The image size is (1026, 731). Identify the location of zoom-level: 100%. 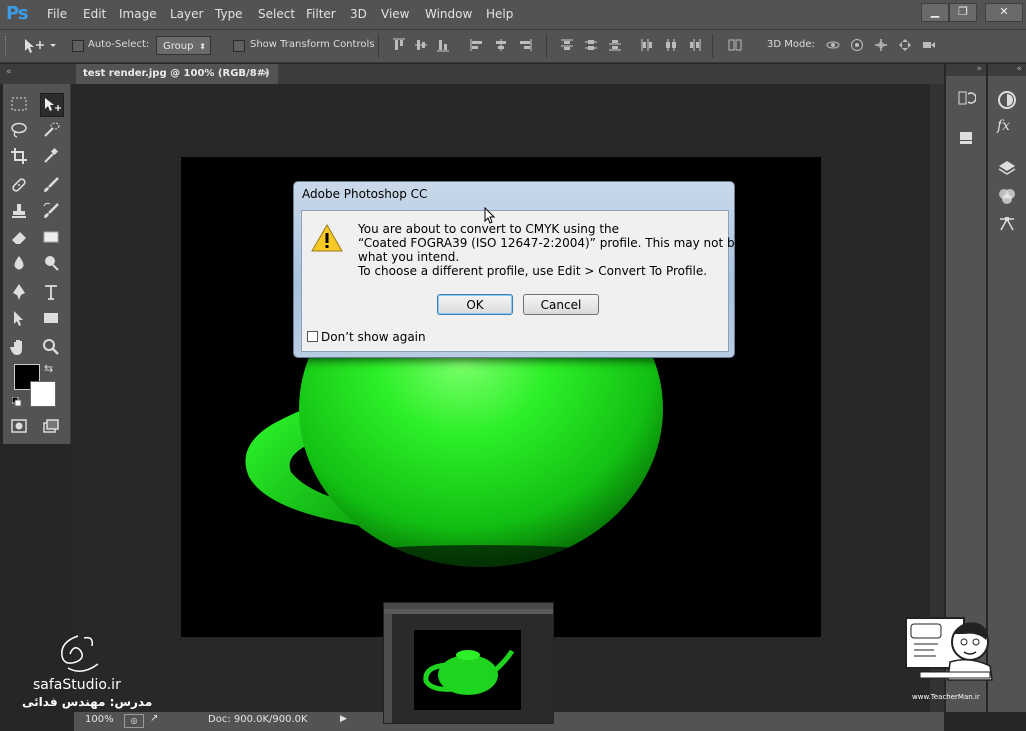
(99, 719).